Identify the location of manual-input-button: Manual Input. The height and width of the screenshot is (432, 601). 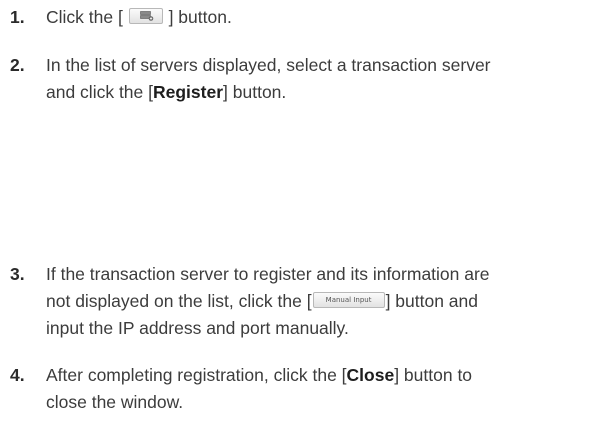
(348, 300).